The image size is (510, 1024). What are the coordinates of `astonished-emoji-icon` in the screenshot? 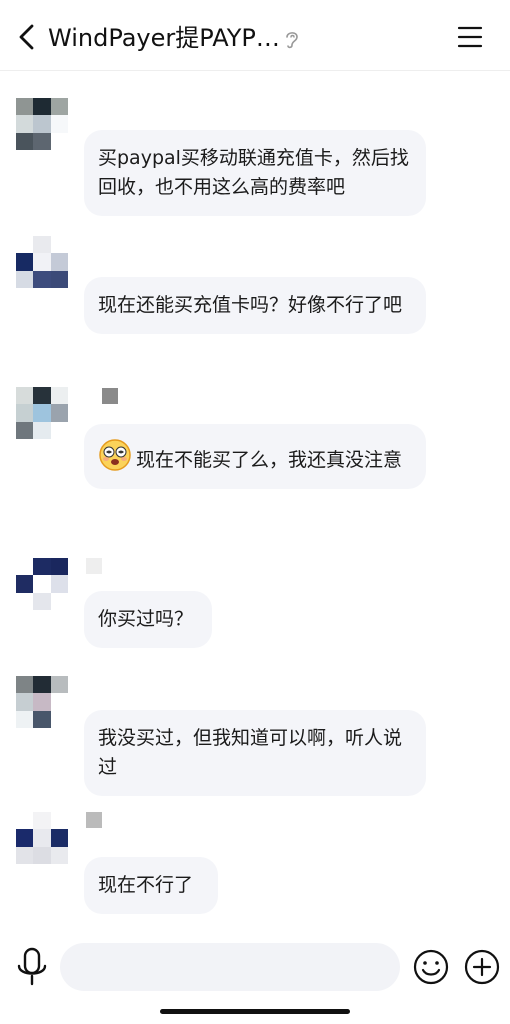 It's located at (115, 455).